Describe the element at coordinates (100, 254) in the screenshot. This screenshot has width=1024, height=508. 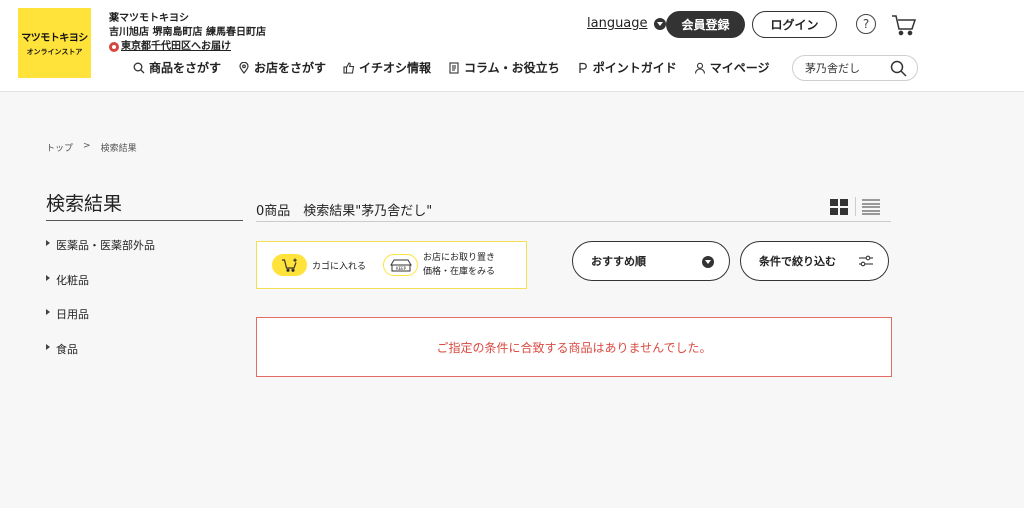
I see `category-item-medicine: 医薬品・医薬部外品` at that location.